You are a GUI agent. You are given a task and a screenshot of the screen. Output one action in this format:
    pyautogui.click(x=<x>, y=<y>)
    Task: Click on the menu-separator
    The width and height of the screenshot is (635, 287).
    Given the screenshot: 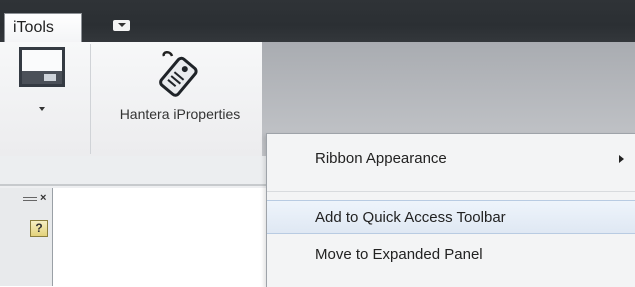 What is the action you would take?
    pyautogui.click(x=451, y=191)
    